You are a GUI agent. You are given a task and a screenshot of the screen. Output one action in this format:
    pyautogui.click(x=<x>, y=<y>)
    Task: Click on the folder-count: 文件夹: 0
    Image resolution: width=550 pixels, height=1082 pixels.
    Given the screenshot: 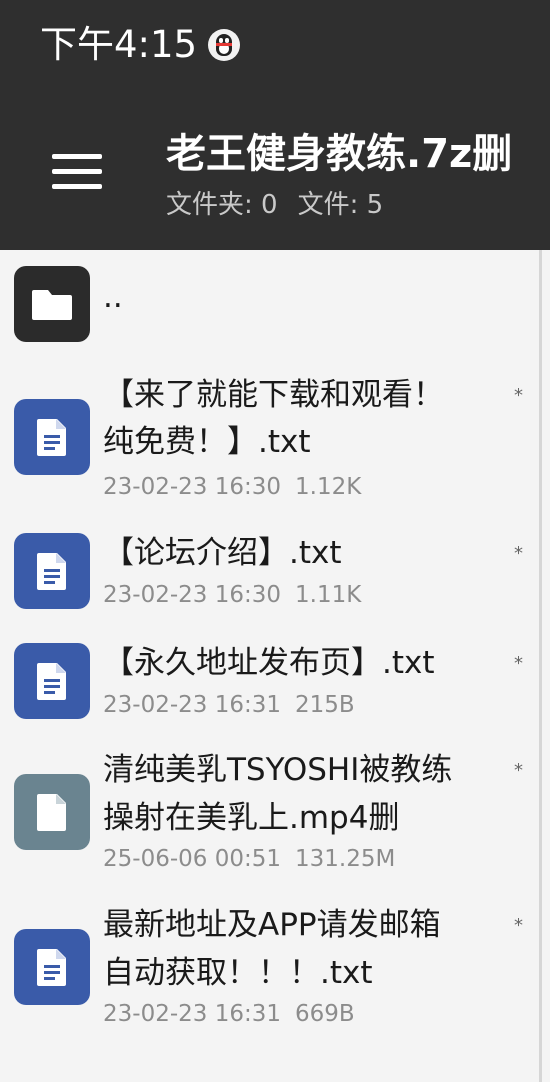 What is the action you would take?
    pyautogui.click(x=222, y=205)
    